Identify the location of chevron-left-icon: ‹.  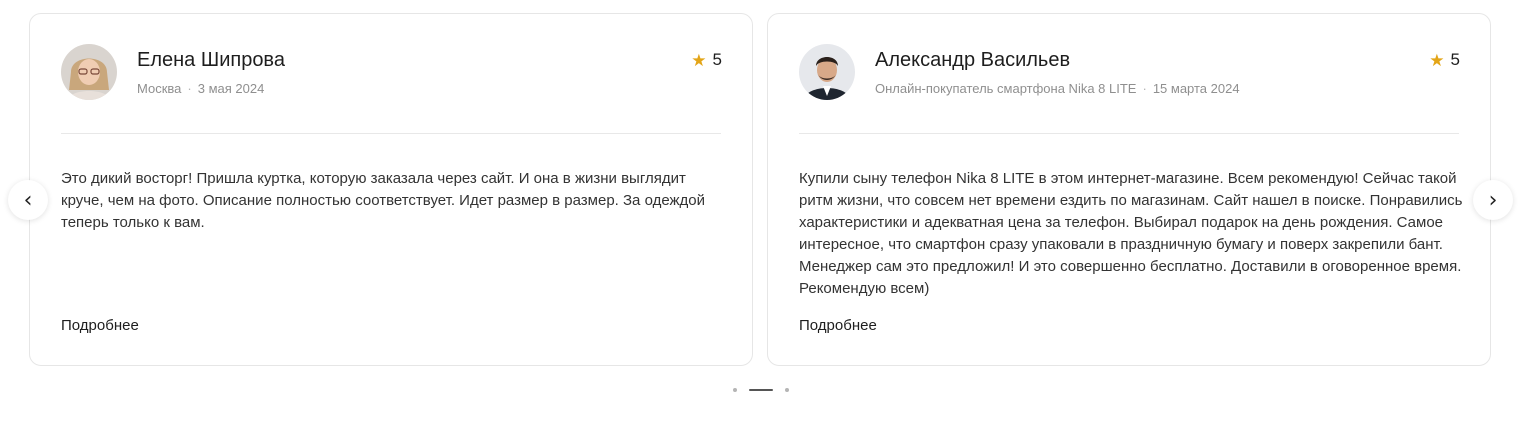
(28, 200).